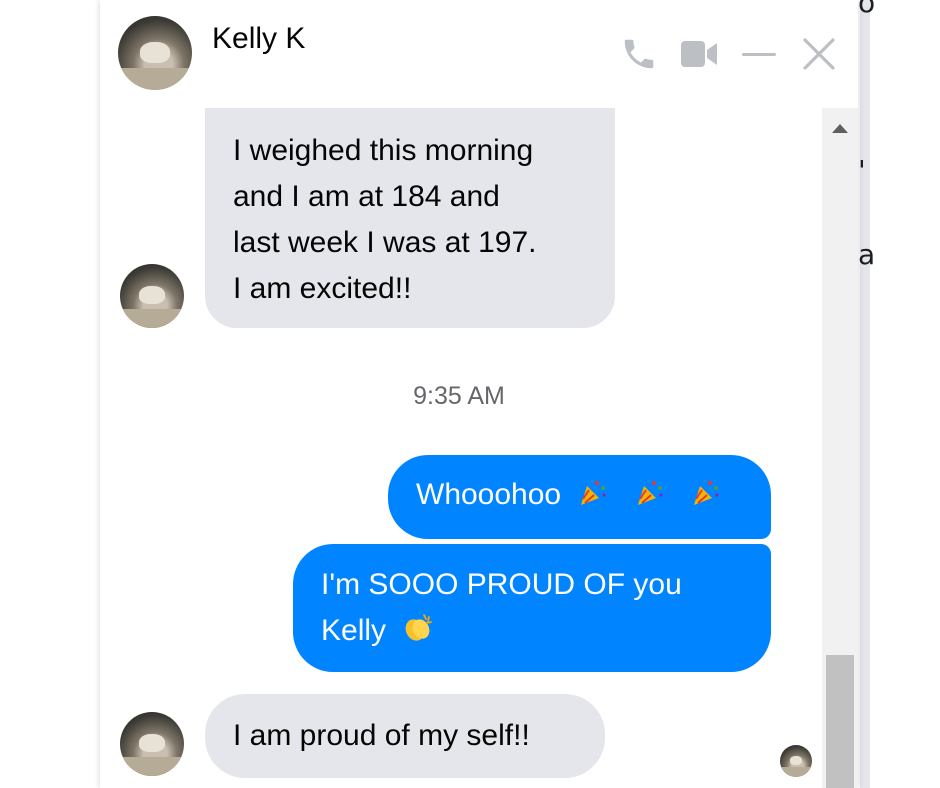 Image resolution: width=940 pixels, height=788 pixels. What do you see at coordinates (385, 242) in the screenshot?
I see `message-line: last week I was at 197.` at bounding box center [385, 242].